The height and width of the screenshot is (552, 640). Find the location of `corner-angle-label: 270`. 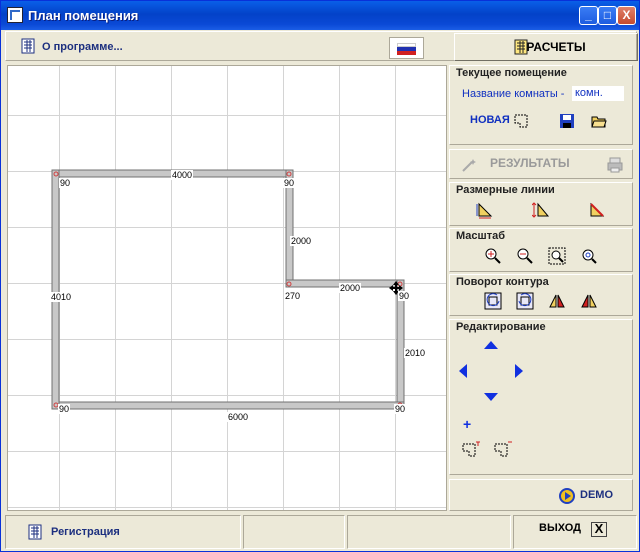

corner-angle-label: 270 is located at coordinates (293, 296).